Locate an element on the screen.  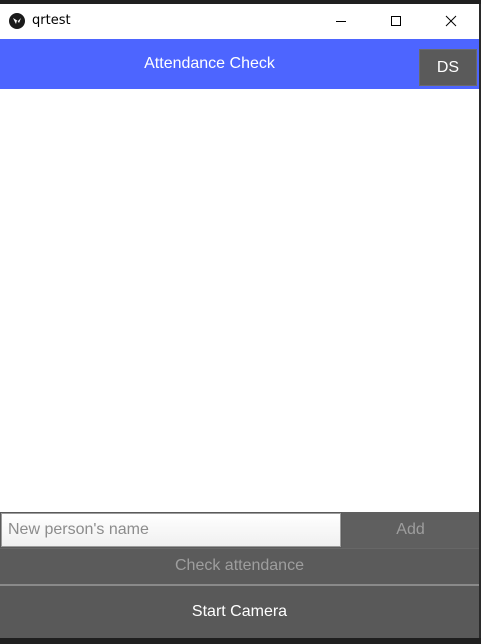
minimize-button is located at coordinates (341, 20).